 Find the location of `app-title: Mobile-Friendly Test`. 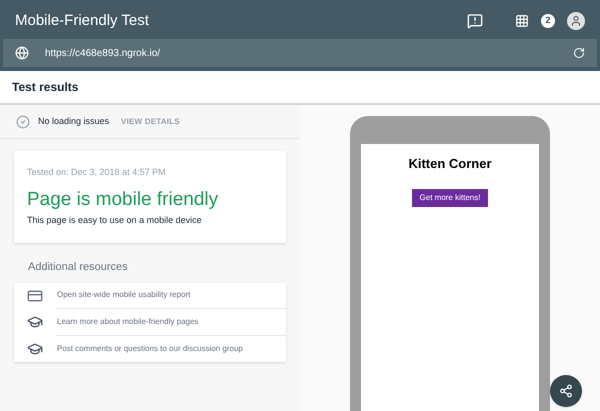

app-title: Mobile-Friendly Test is located at coordinates (82, 20).